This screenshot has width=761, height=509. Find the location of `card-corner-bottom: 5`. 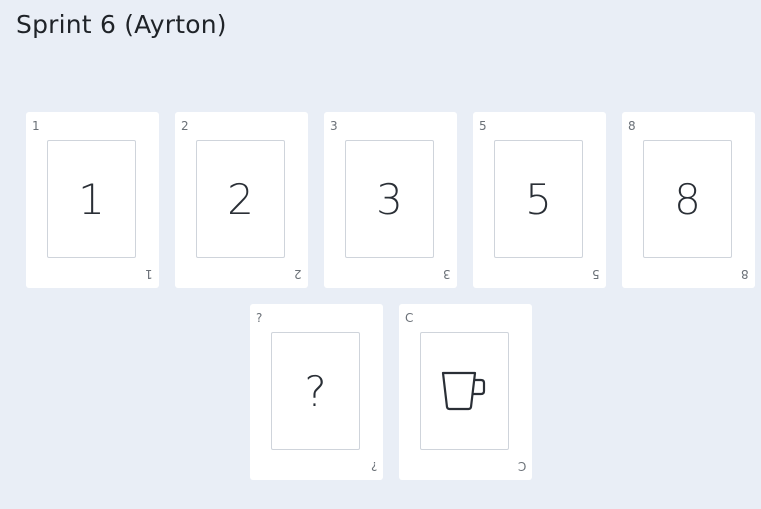

card-corner-bottom: 5 is located at coordinates (596, 274).